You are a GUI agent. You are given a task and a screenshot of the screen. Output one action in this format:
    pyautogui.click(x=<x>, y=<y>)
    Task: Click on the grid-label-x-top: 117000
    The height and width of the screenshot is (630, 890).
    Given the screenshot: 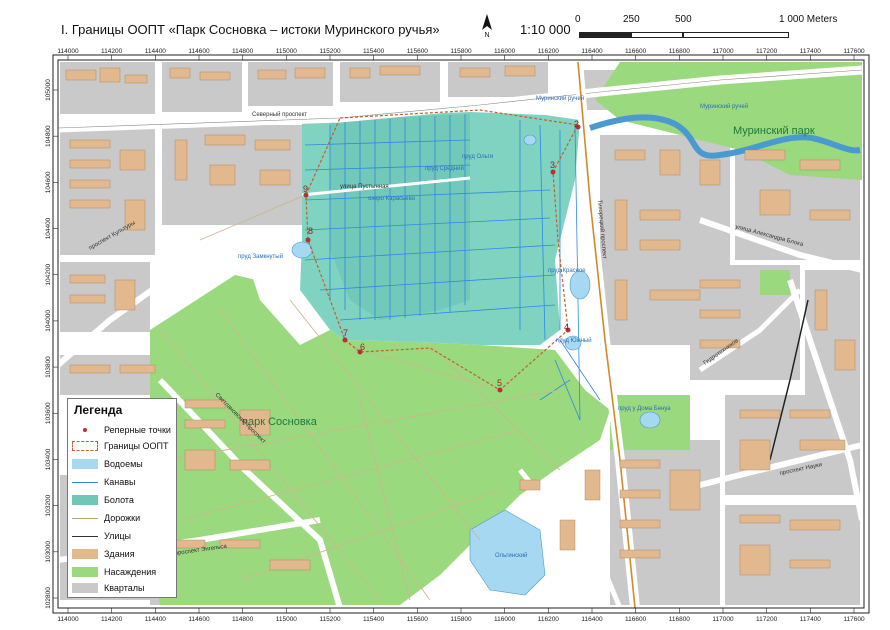 What is the action you would take?
    pyautogui.click(x=723, y=51)
    